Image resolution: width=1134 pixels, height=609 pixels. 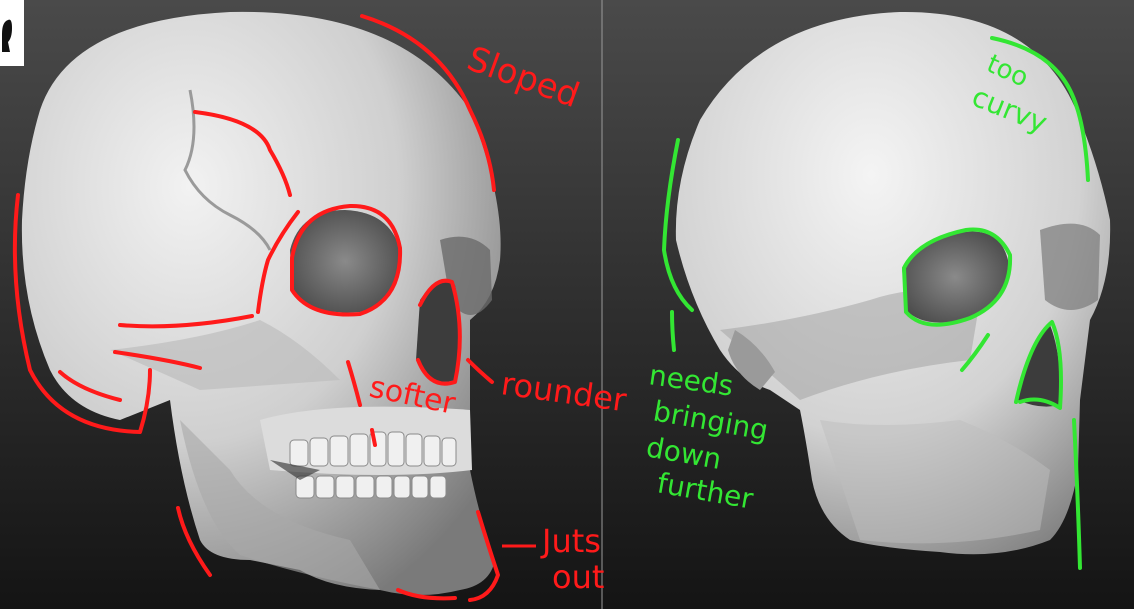 What do you see at coordinates (578, 577) in the screenshot?
I see `note-out: out` at bounding box center [578, 577].